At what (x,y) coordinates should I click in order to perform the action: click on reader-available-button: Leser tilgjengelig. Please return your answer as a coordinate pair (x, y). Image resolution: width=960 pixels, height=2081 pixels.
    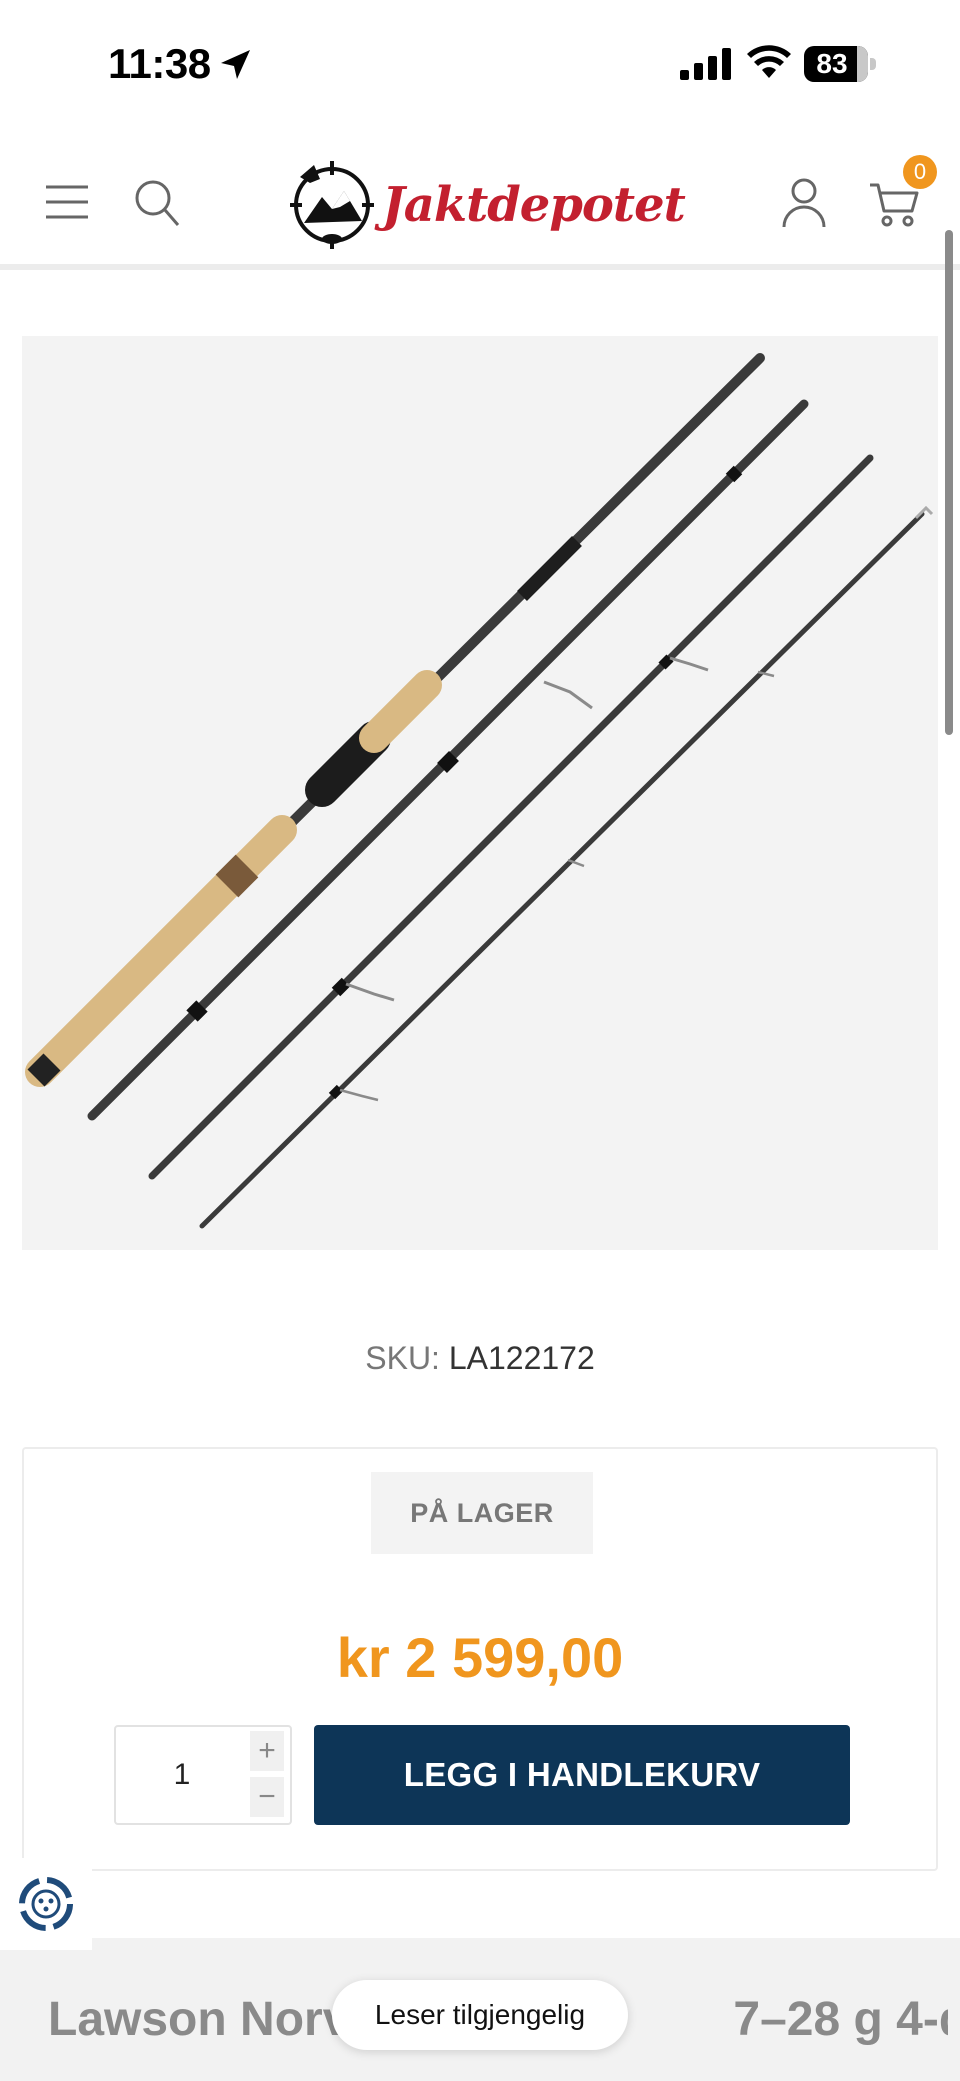
    Looking at the image, I should click on (480, 2015).